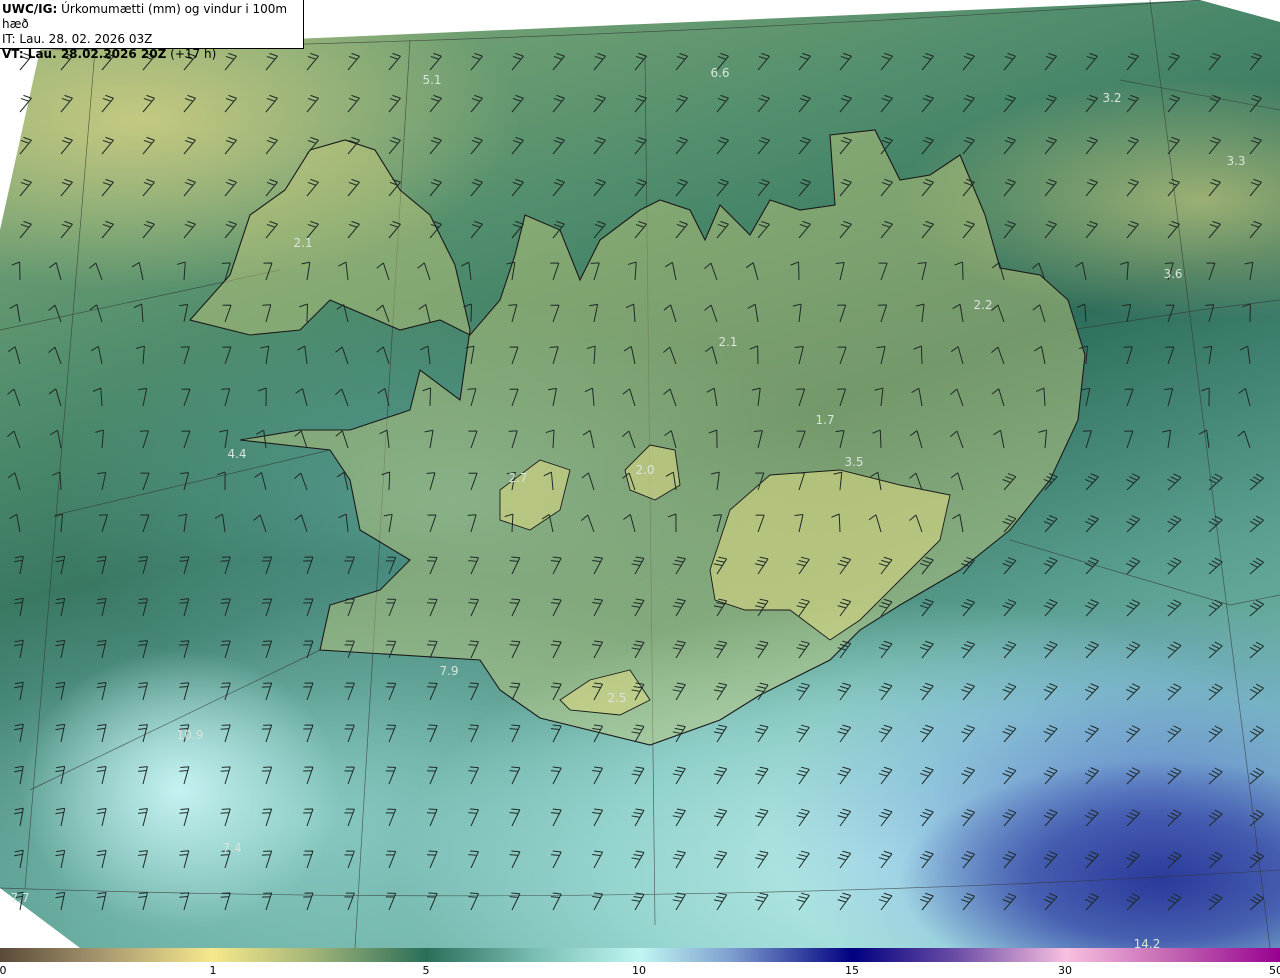 The width and height of the screenshot is (1280, 978). I want to click on value-label: 1.7, so click(825, 420).